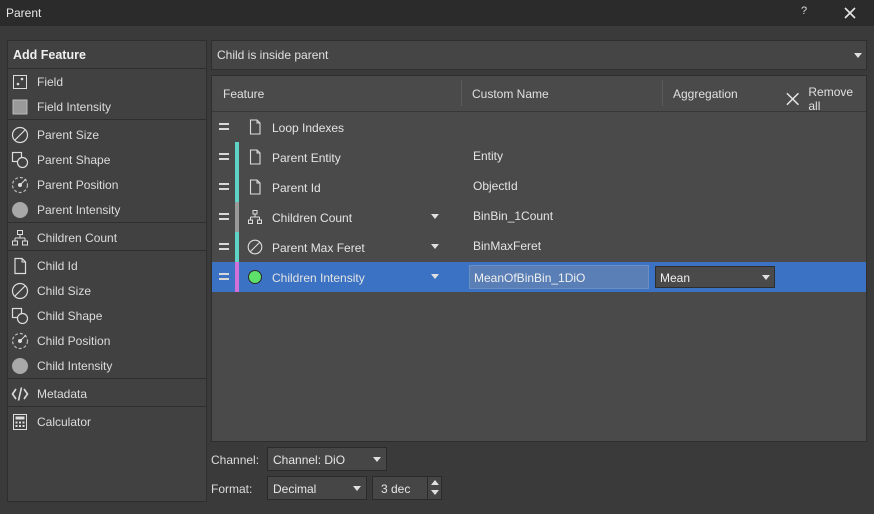 This screenshot has width=874, height=514. What do you see at coordinates (20, 394) in the screenshot?
I see `code-icon` at bounding box center [20, 394].